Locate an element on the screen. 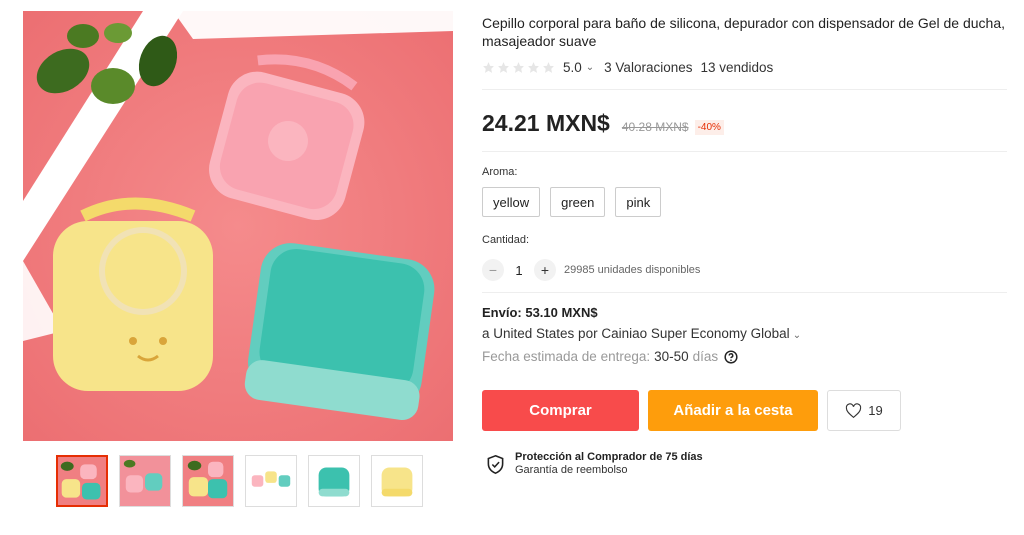 The height and width of the screenshot is (535, 1024). aroma-option-yellow: yellow is located at coordinates (511, 202).